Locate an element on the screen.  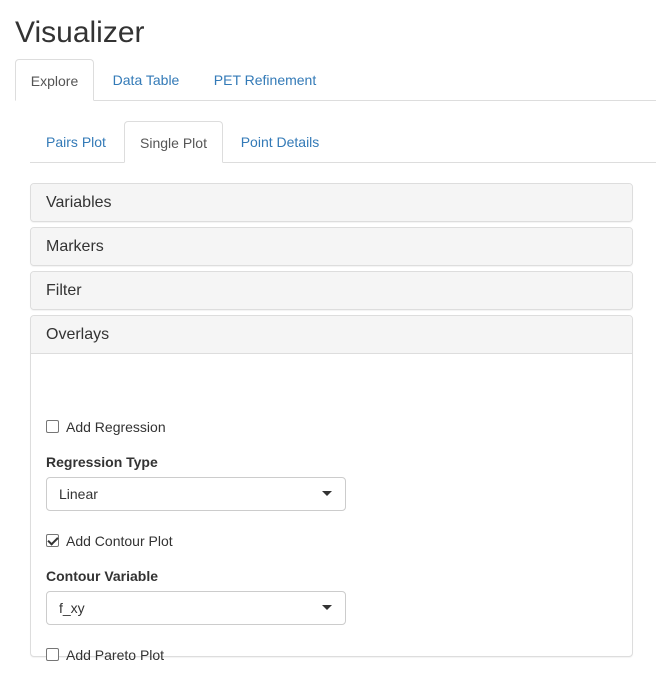
panel-variables: Variables is located at coordinates (331, 202).